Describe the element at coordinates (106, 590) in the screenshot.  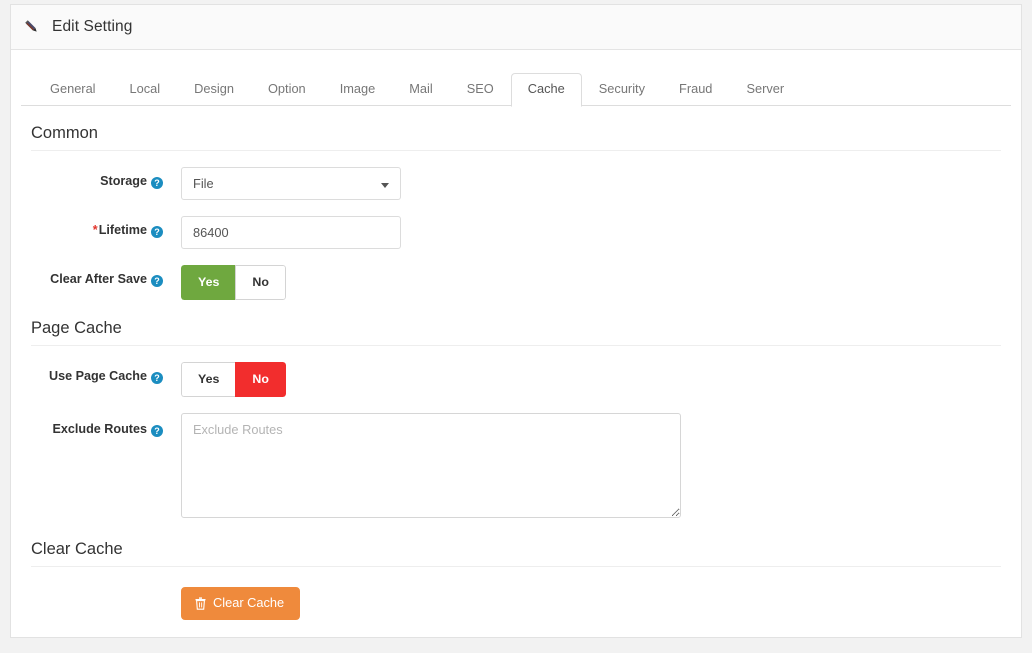
I see `clear-cache-spacer` at that location.